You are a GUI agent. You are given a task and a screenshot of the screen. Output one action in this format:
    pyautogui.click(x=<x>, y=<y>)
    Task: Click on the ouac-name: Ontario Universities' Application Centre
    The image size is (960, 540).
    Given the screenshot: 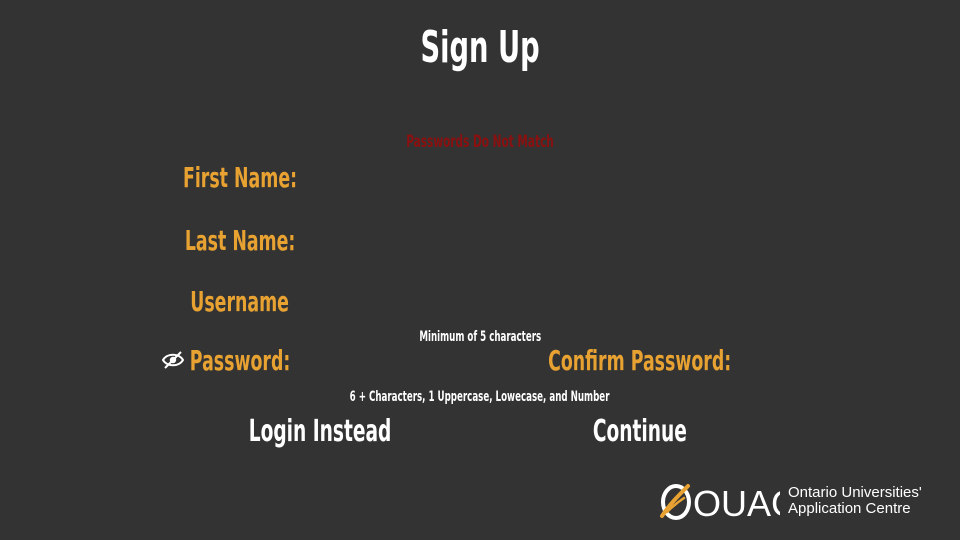 What is the action you would take?
    pyautogui.click(x=855, y=501)
    